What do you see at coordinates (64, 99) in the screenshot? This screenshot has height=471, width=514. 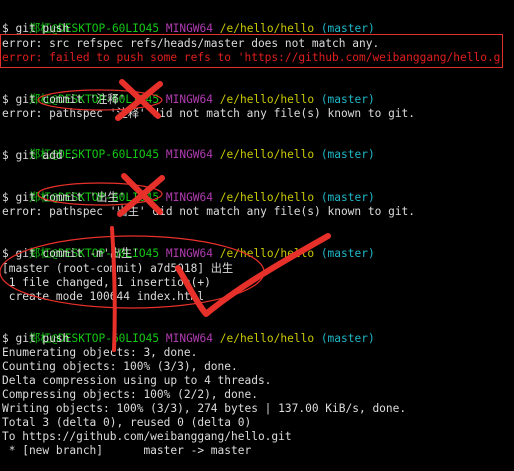 I see `command-line: $ git commit '注释'` at bounding box center [64, 99].